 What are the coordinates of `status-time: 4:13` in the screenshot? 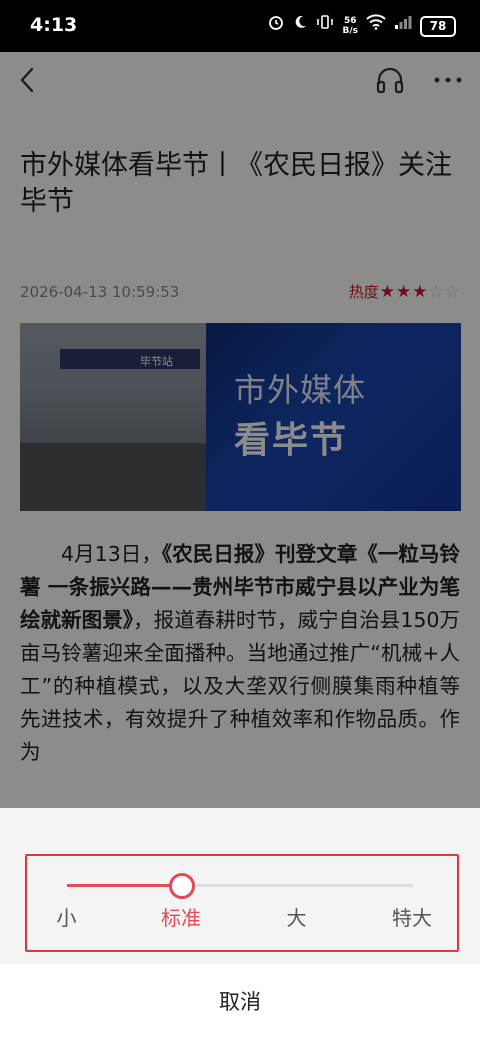 It's located at (54, 25).